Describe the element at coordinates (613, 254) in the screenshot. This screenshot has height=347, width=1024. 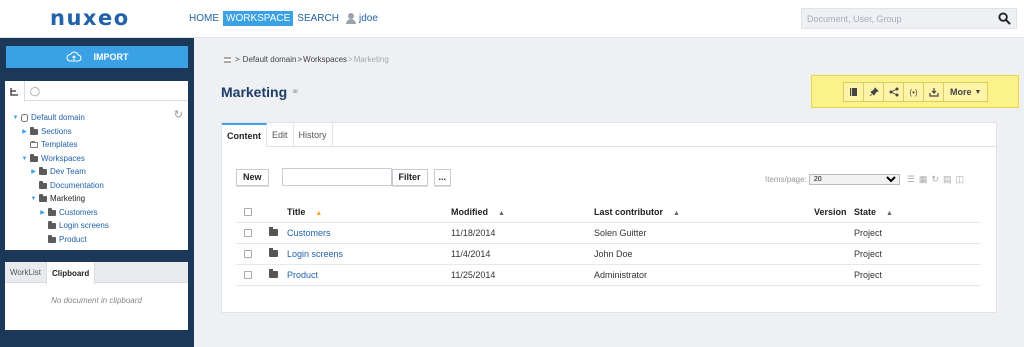
I see `row-contributor: John Doe` at that location.